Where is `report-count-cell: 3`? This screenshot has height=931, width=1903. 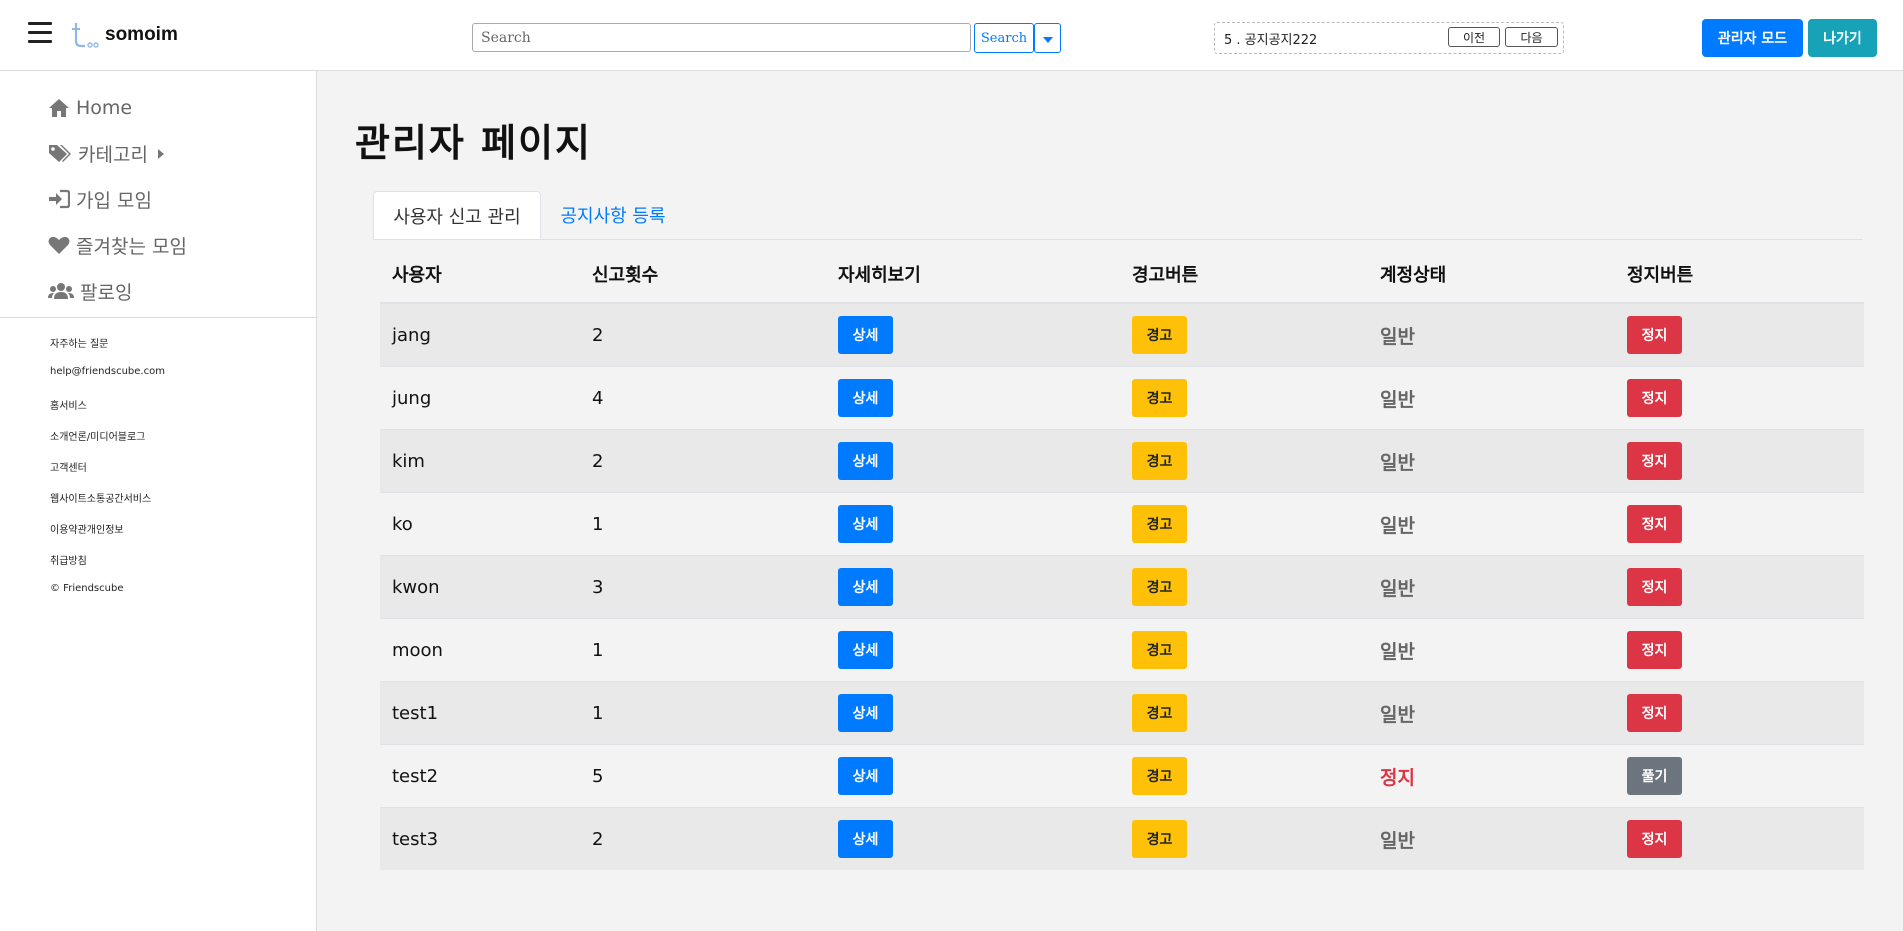
report-count-cell: 3 is located at coordinates (703, 587).